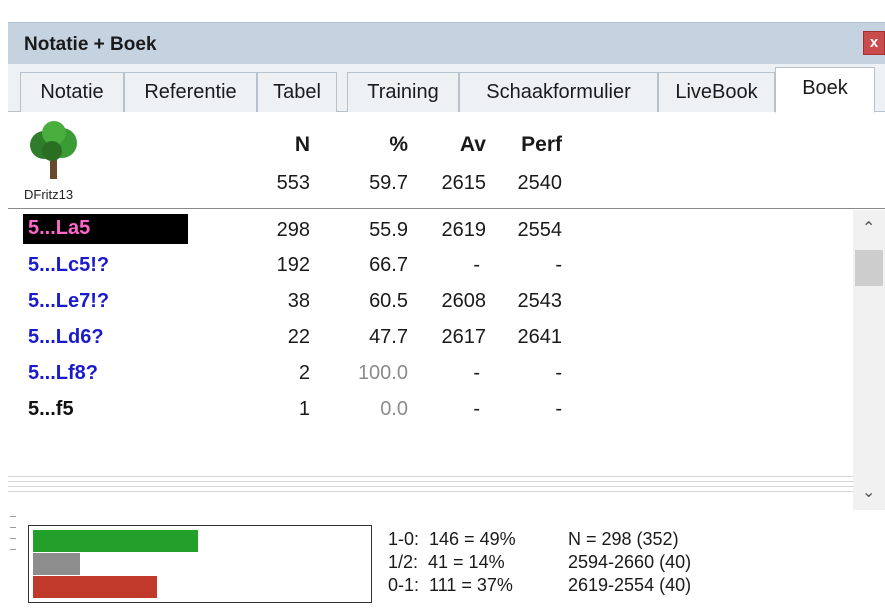 The width and height of the screenshot is (885, 610). Describe the element at coordinates (869, 268) in the screenshot. I see `scrollbar-thumb` at that location.